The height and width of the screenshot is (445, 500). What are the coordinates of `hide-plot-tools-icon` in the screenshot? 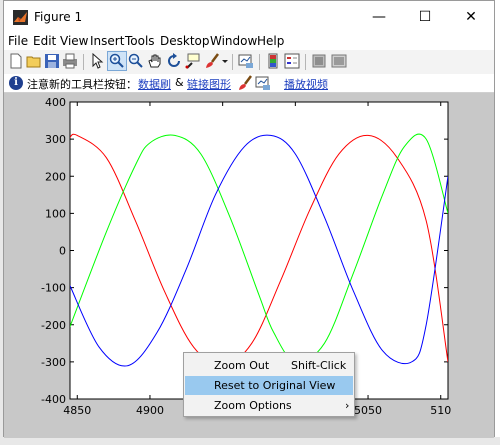 It's located at (319, 61).